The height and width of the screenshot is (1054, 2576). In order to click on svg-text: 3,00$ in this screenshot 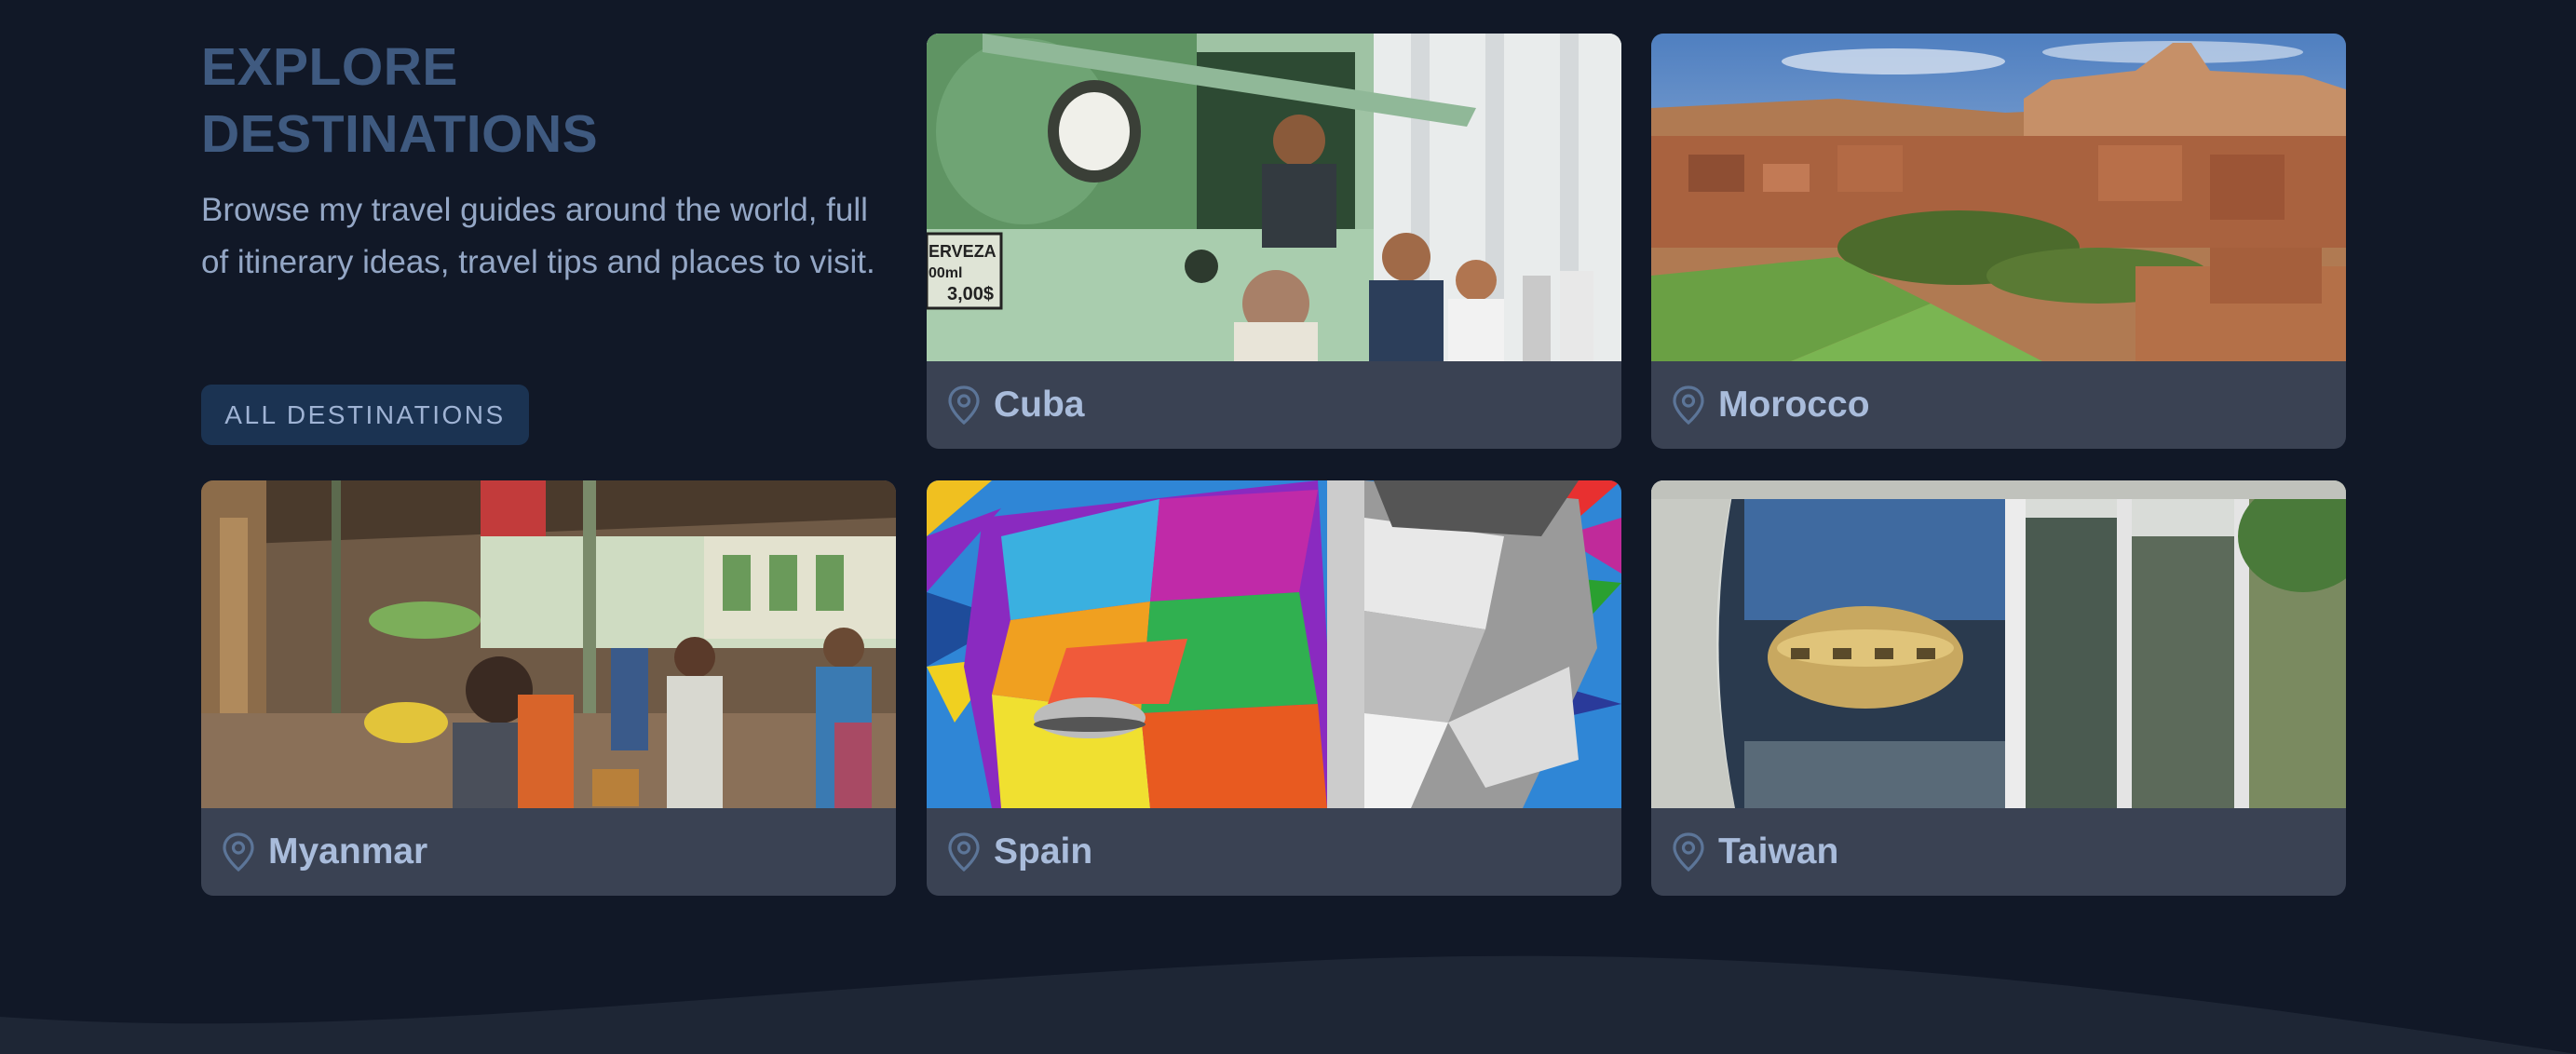, I will do `click(970, 294)`.